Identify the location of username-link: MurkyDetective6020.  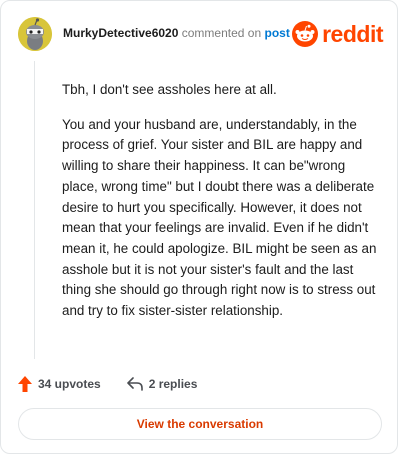
(120, 33).